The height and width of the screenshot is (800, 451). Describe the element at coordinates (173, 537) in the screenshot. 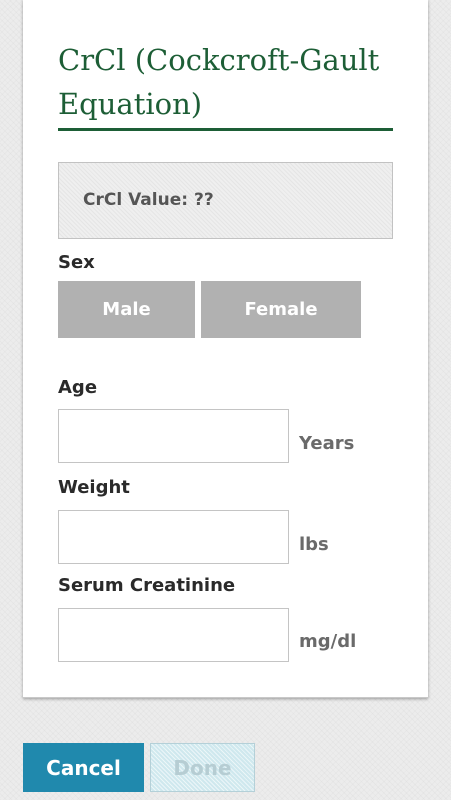

I see `weight-input` at that location.